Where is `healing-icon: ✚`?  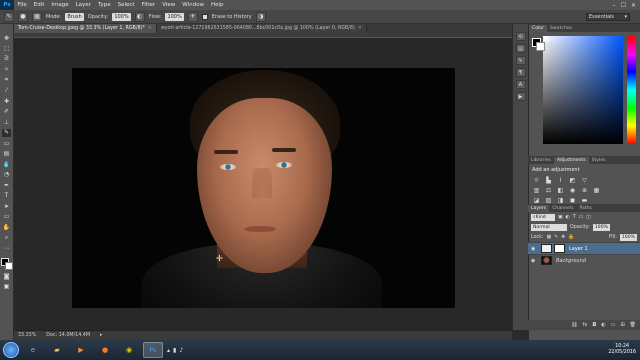 healing-icon: ✚ is located at coordinates (6, 101).